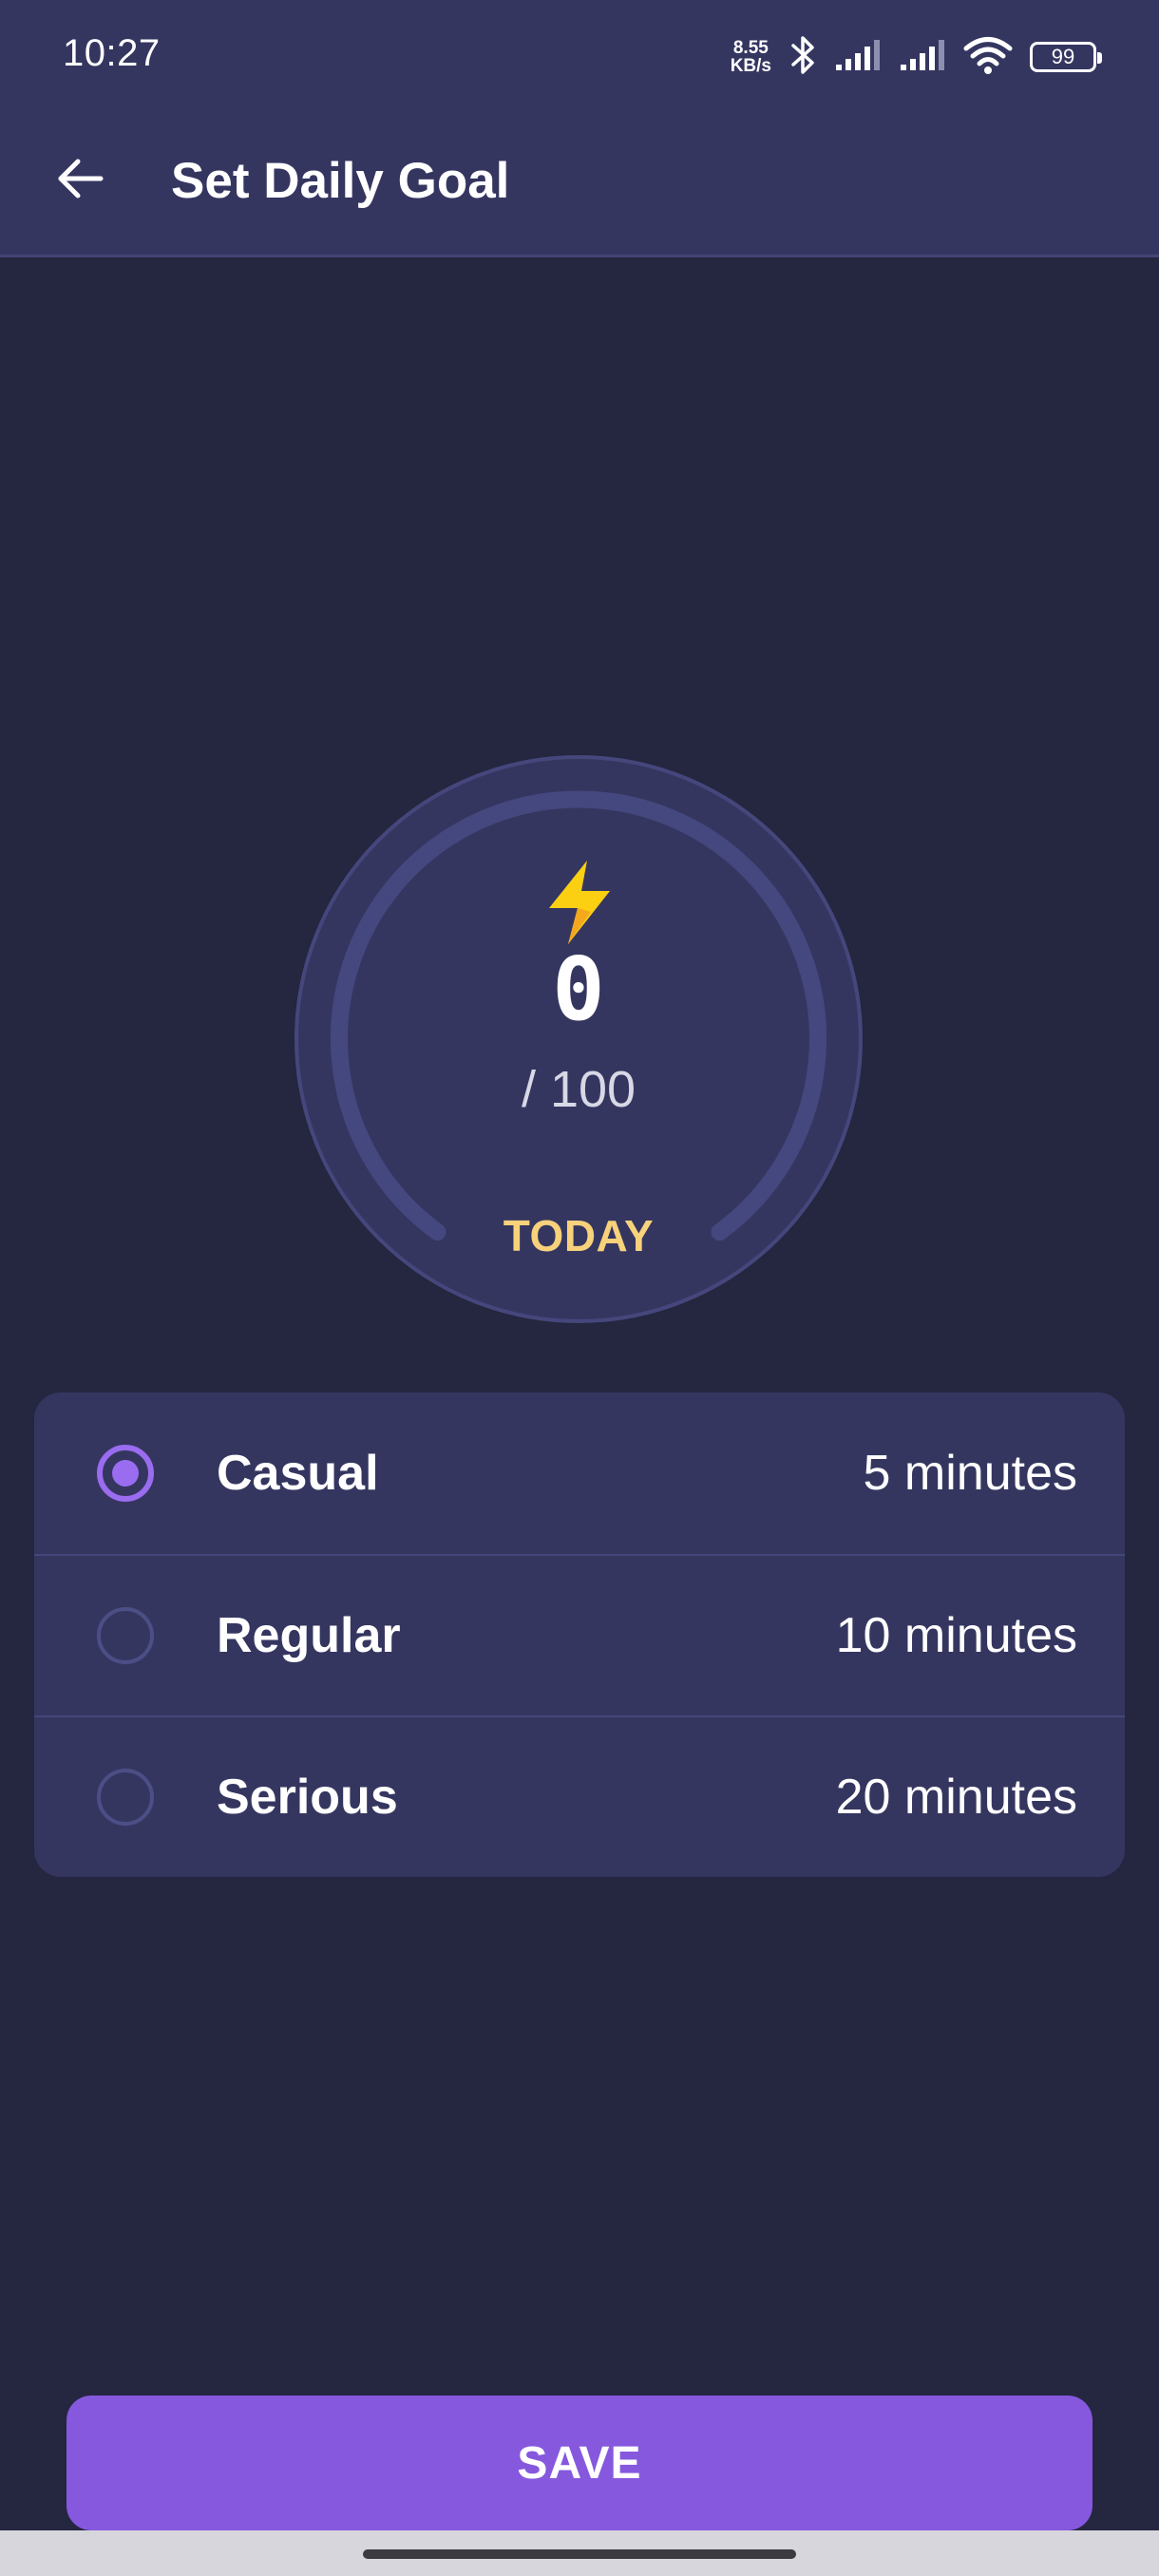  What do you see at coordinates (970, 1473) in the screenshot?
I see `option-duration: 5 minutes` at bounding box center [970, 1473].